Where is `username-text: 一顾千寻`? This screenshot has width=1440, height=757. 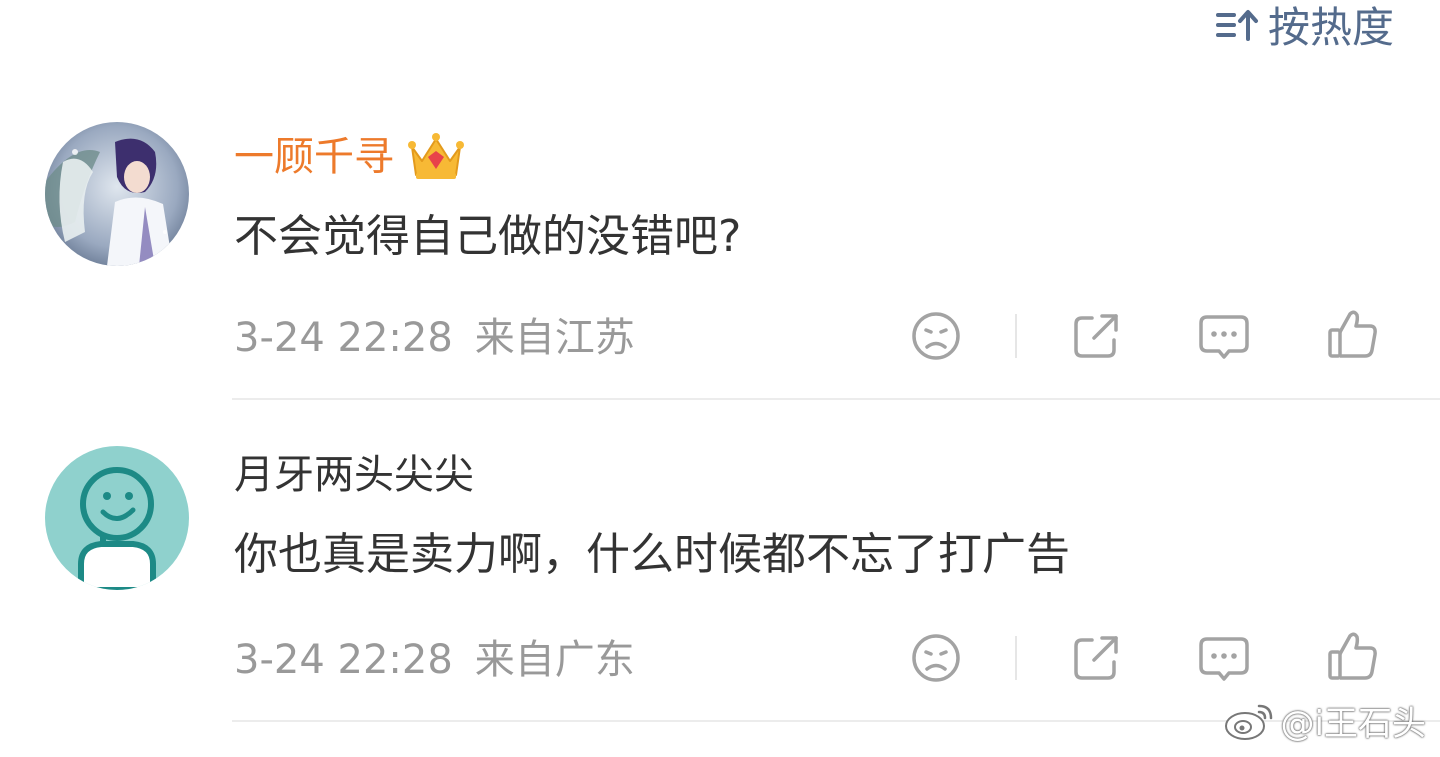
username-text: 一顾千寻 is located at coordinates (314, 157).